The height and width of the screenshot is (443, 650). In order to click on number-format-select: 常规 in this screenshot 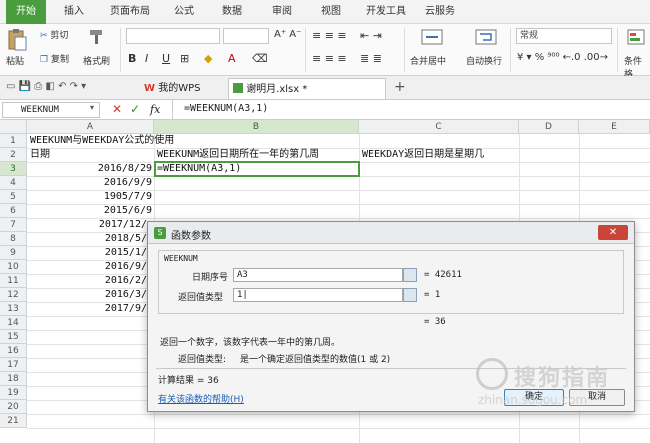, I will do `click(564, 36)`.